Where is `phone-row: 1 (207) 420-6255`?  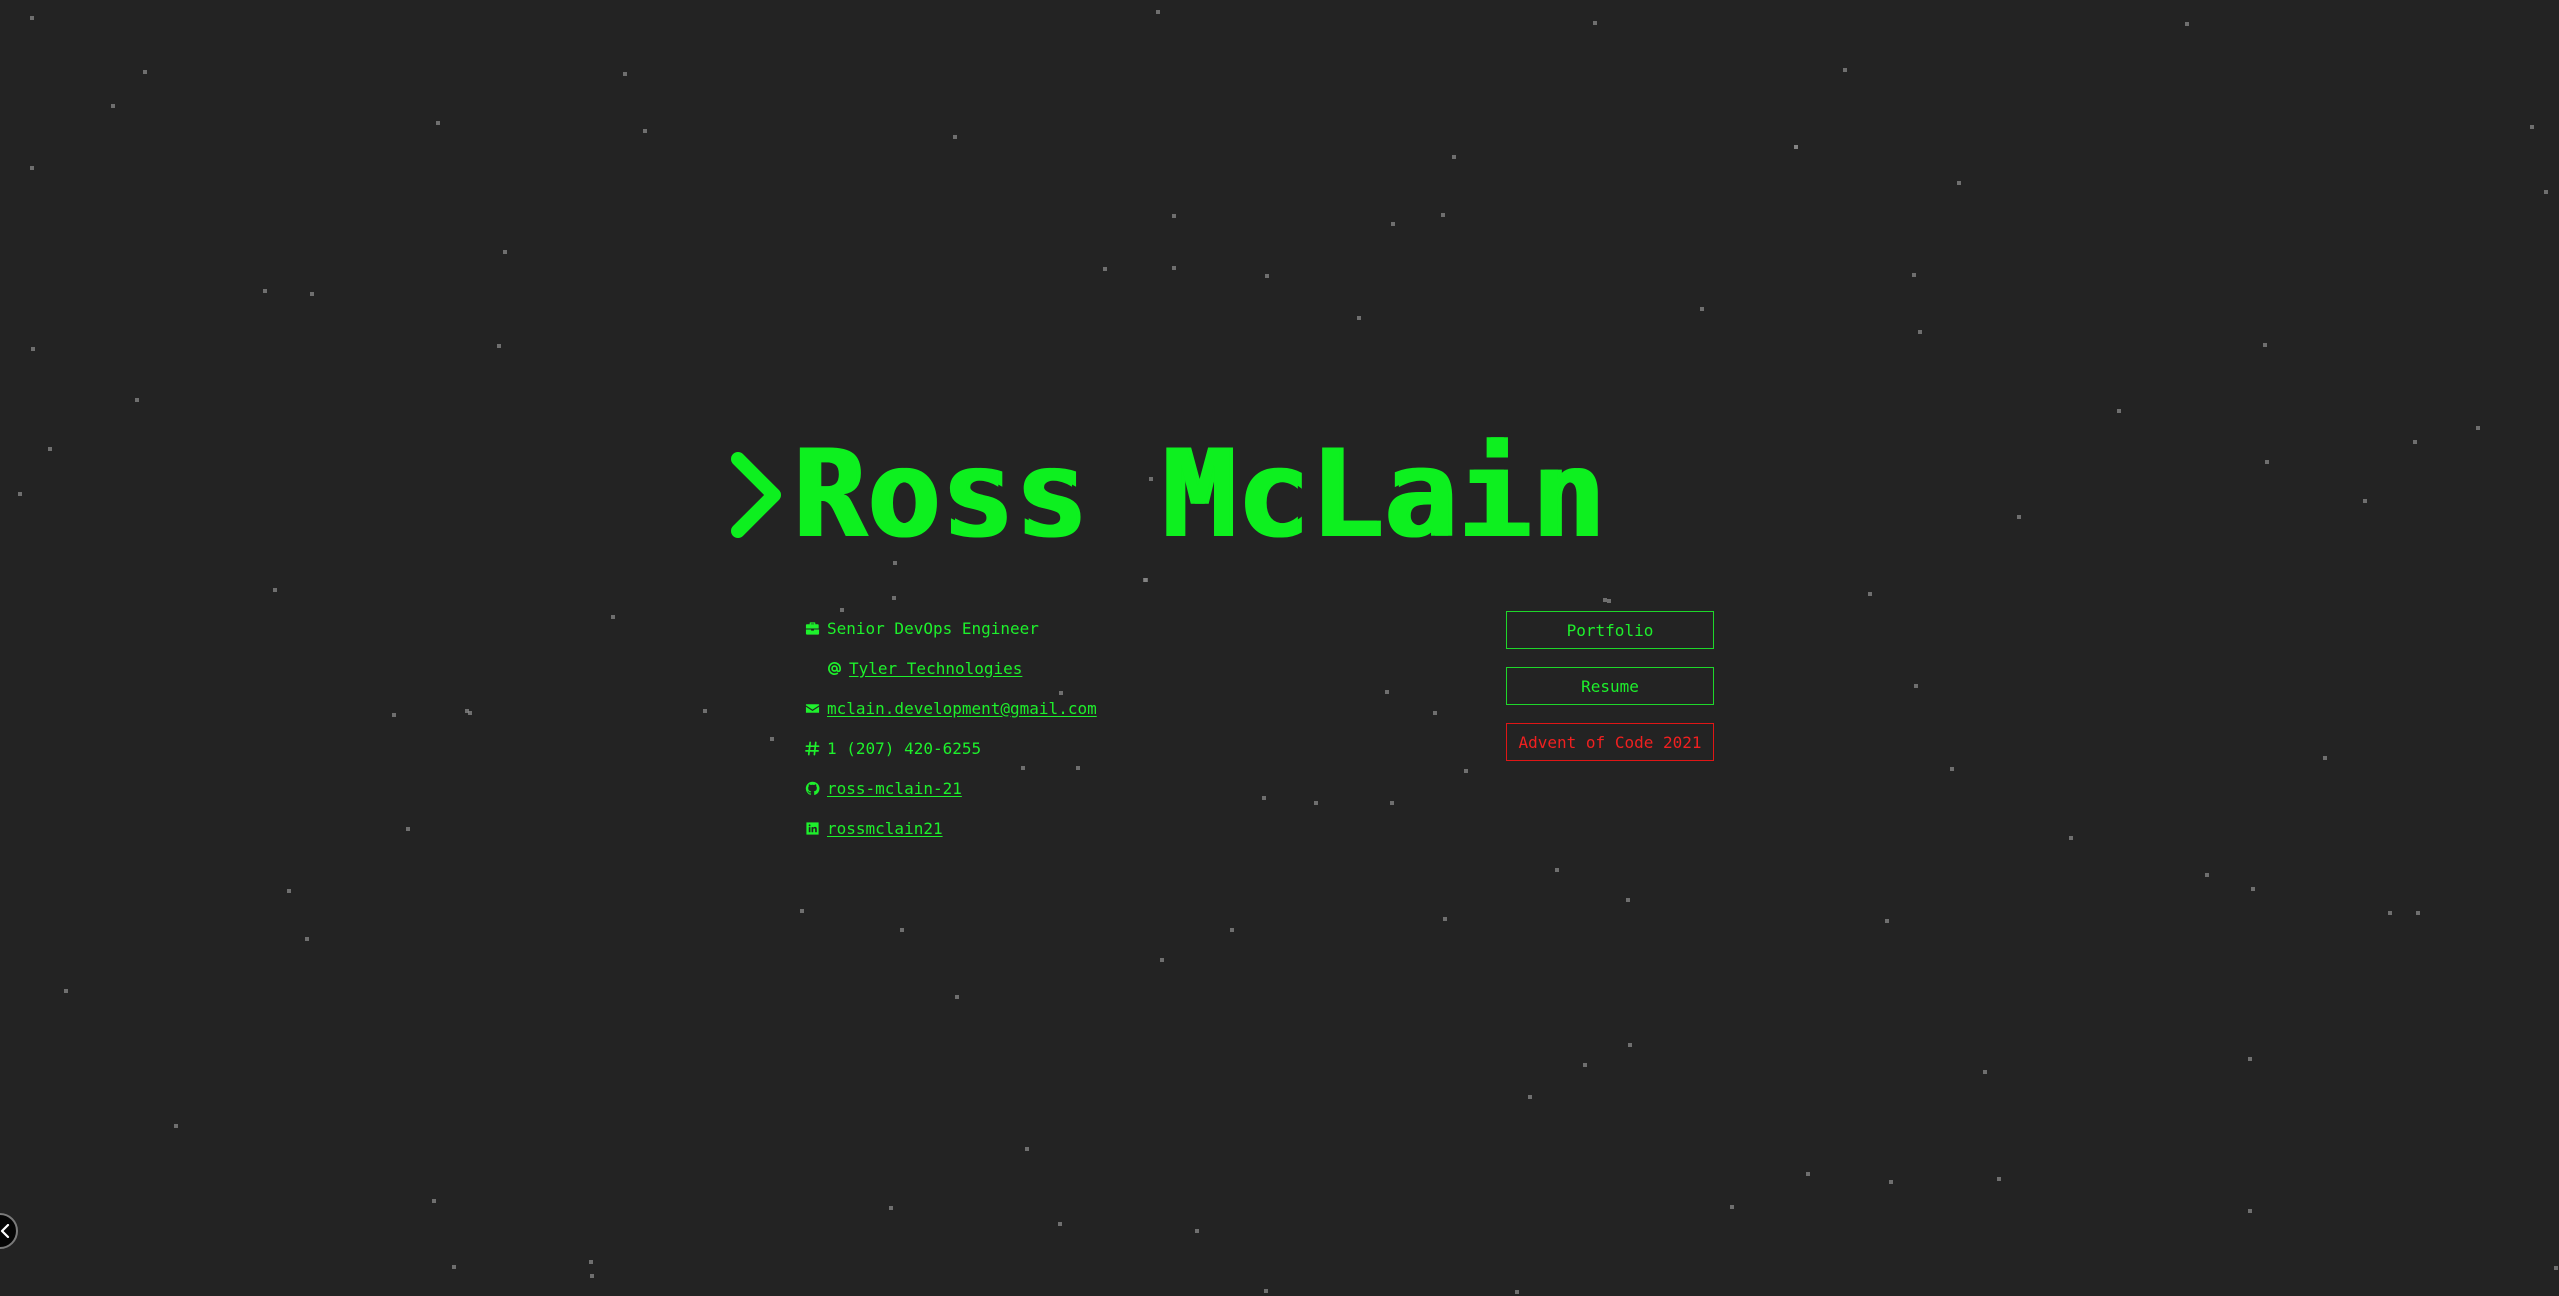 phone-row: 1 (207) 420-6255 is located at coordinates (950, 748).